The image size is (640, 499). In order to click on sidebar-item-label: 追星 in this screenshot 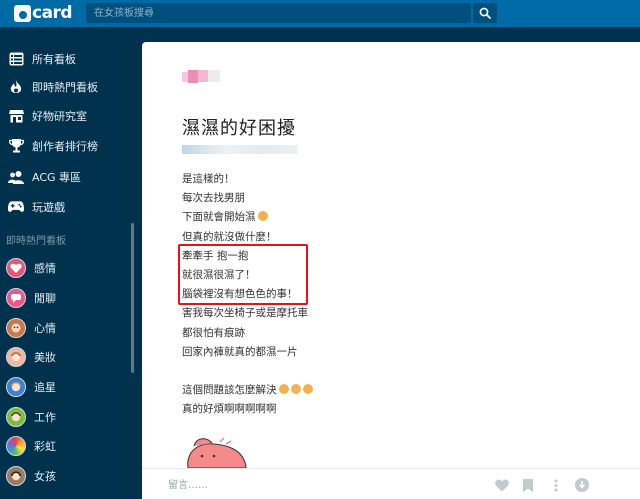, I will do `click(45, 387)`.